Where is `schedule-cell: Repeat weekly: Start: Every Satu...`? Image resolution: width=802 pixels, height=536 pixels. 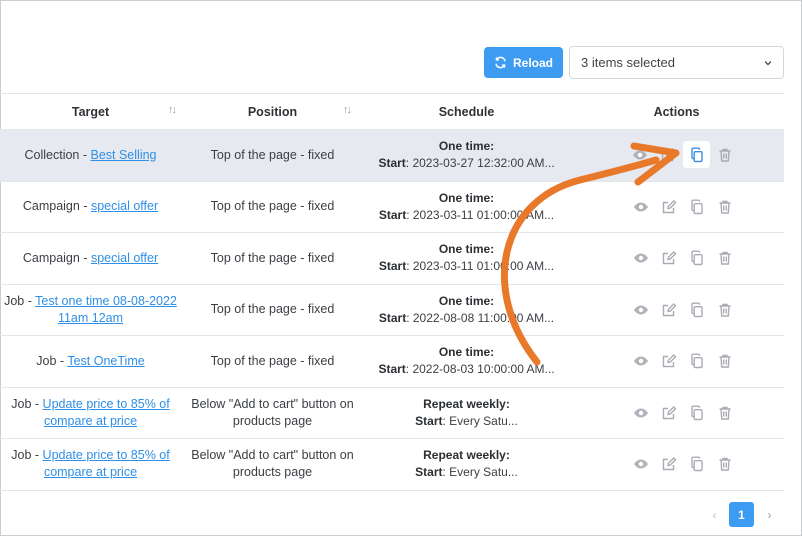
schedule-cell: Repeat weekly: Start: Every Satu... is located at coordinates (466, 464).